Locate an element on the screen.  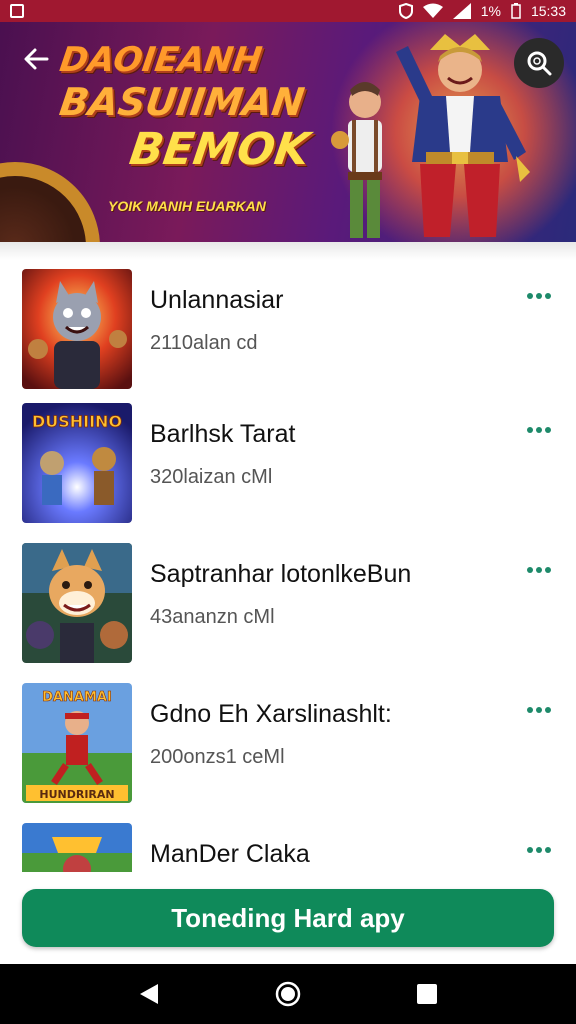
search-icon is located at coordinates (539, 63).